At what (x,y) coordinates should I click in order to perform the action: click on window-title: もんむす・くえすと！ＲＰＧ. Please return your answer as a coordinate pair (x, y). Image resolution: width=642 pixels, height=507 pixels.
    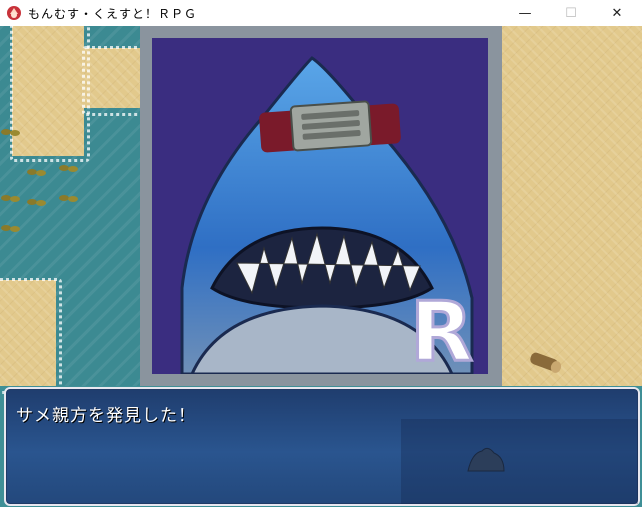
    Looking at the image, I should click on (113, 14).